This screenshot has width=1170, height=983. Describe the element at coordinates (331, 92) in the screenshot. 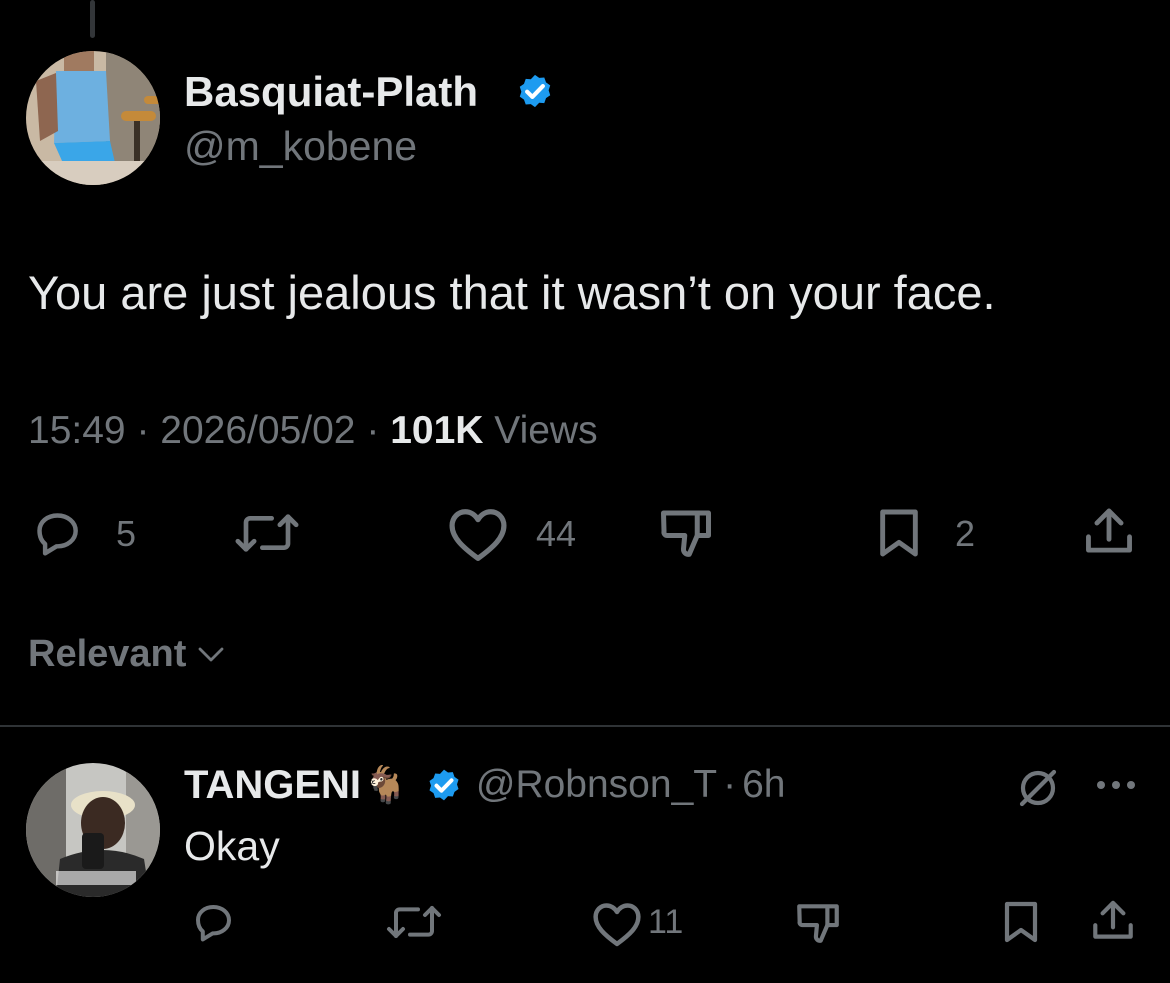

I see `author-display-name: Basquiat-Plath` at that location.